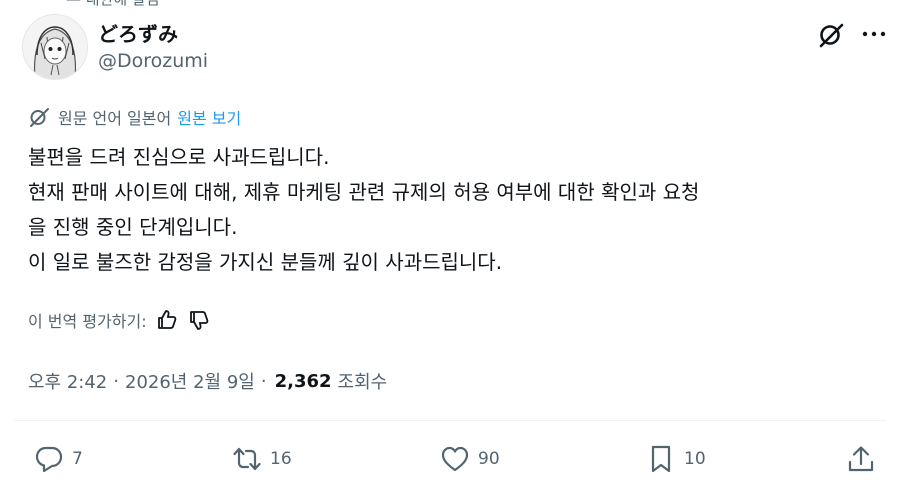 The image size is (900, 497). I want to click on retweet-icon, so click(247, 459).